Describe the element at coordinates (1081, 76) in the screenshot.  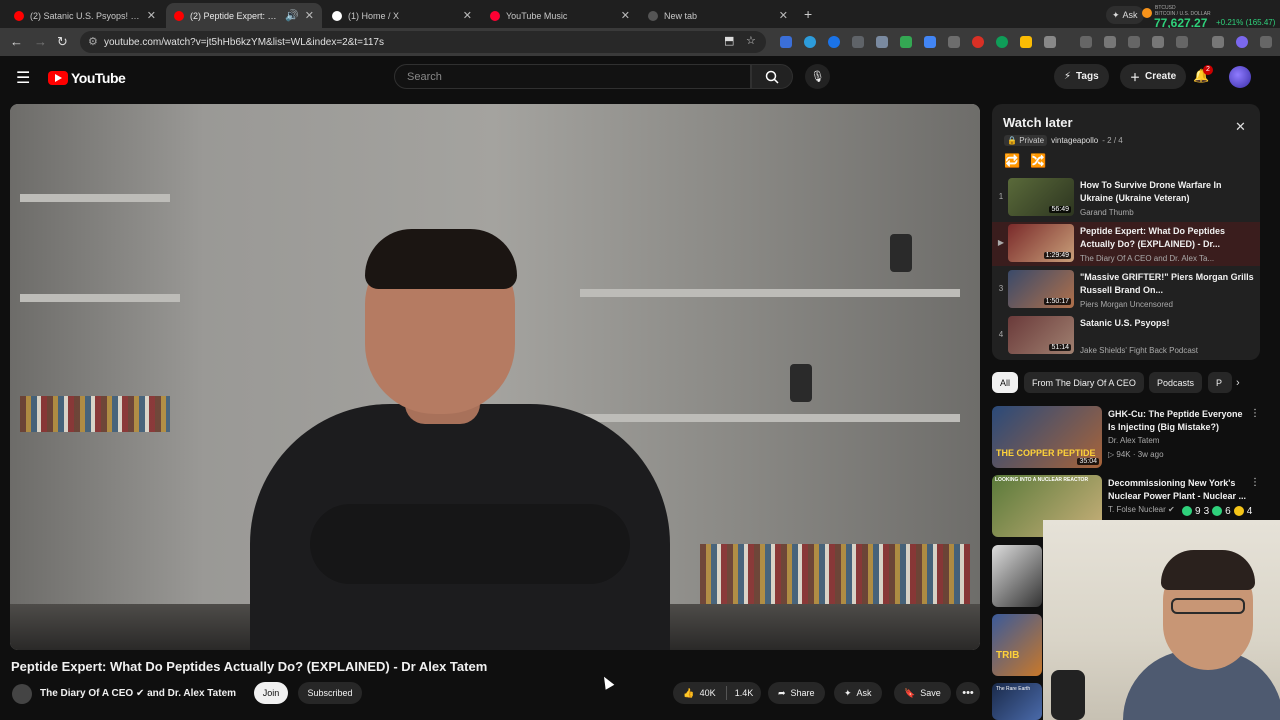
I see `tags-button: ⚡ Tags` at that location.